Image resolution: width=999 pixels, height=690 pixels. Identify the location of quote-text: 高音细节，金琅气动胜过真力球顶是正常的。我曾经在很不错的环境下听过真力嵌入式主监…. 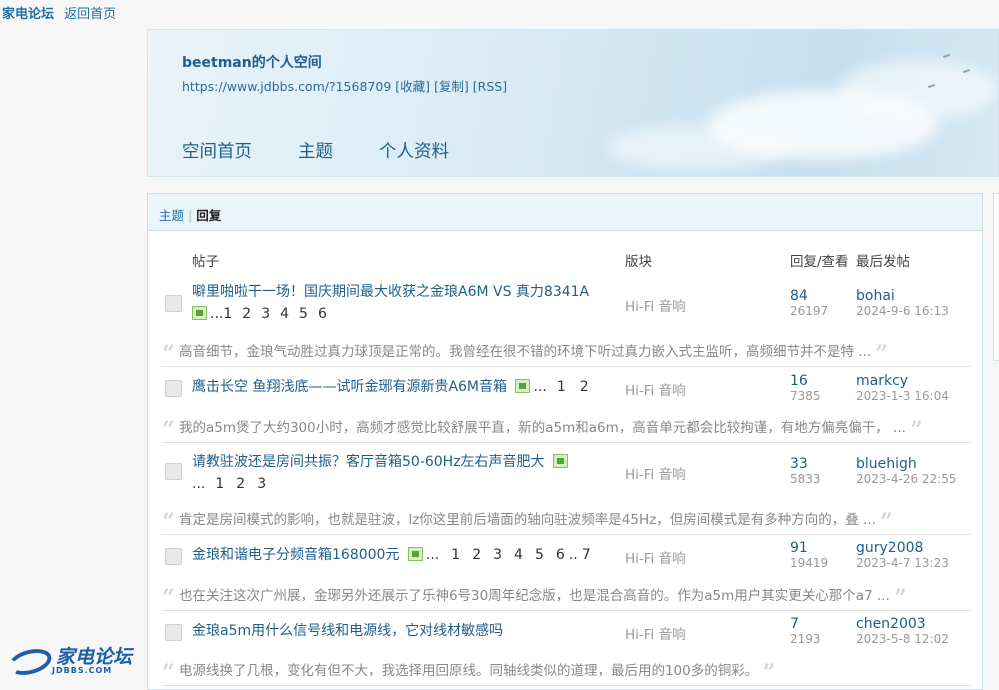
(525, 352).